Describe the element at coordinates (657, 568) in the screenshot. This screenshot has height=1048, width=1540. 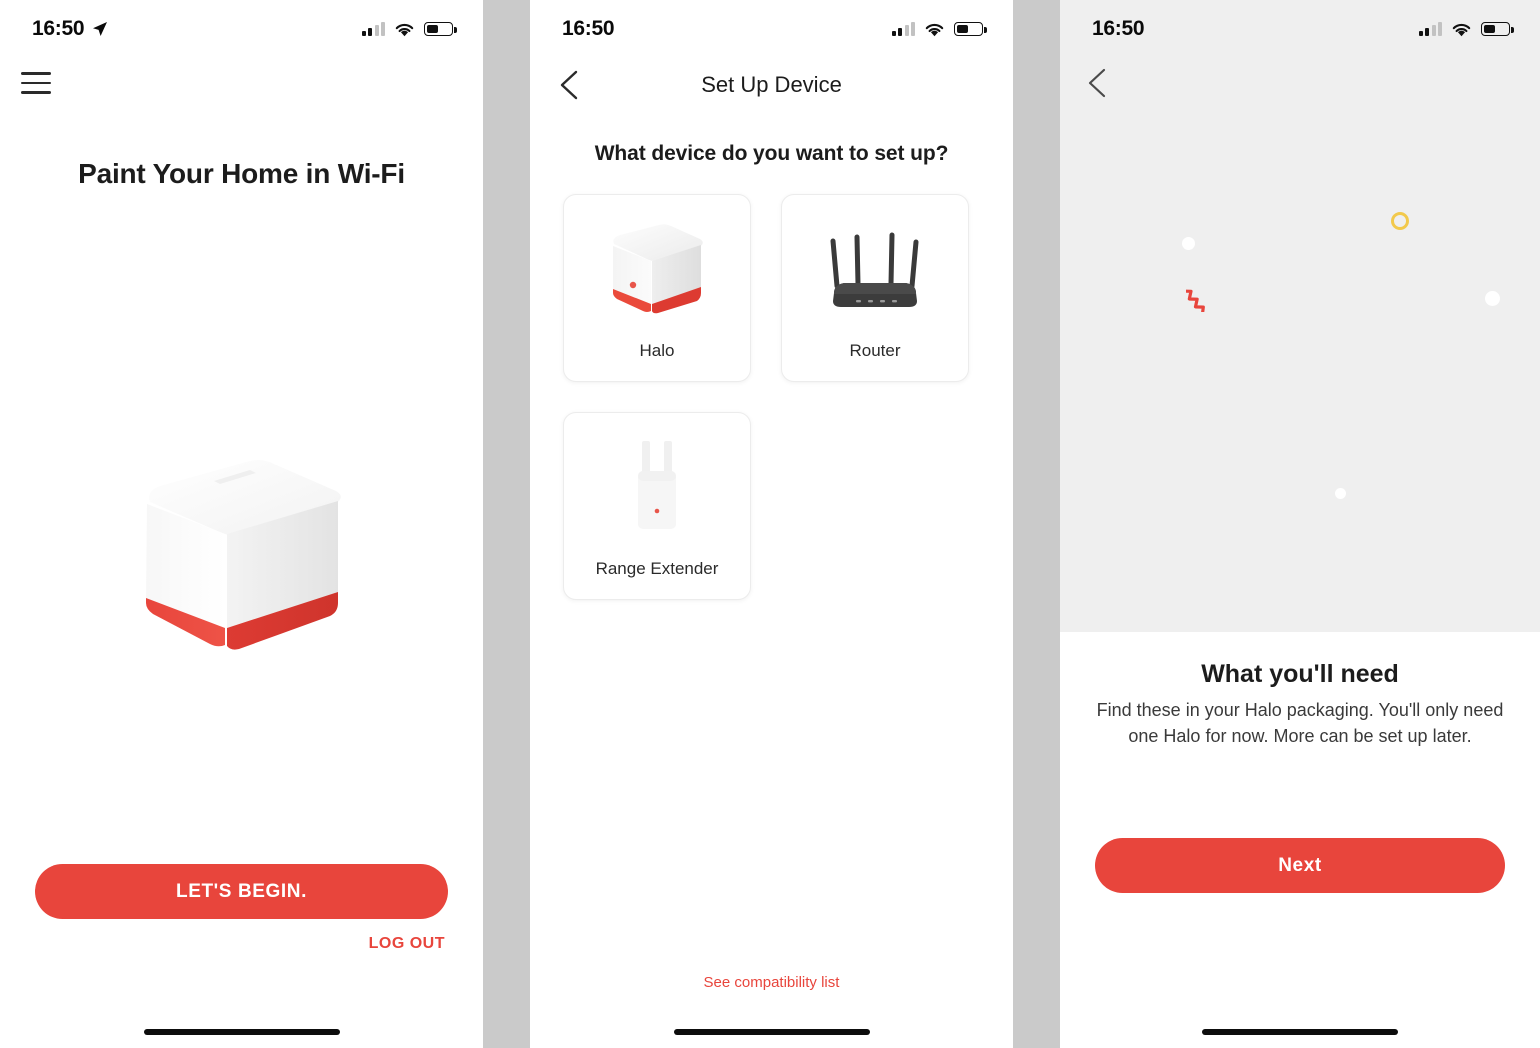
I see `device-card-label: Range Extender` at that location.